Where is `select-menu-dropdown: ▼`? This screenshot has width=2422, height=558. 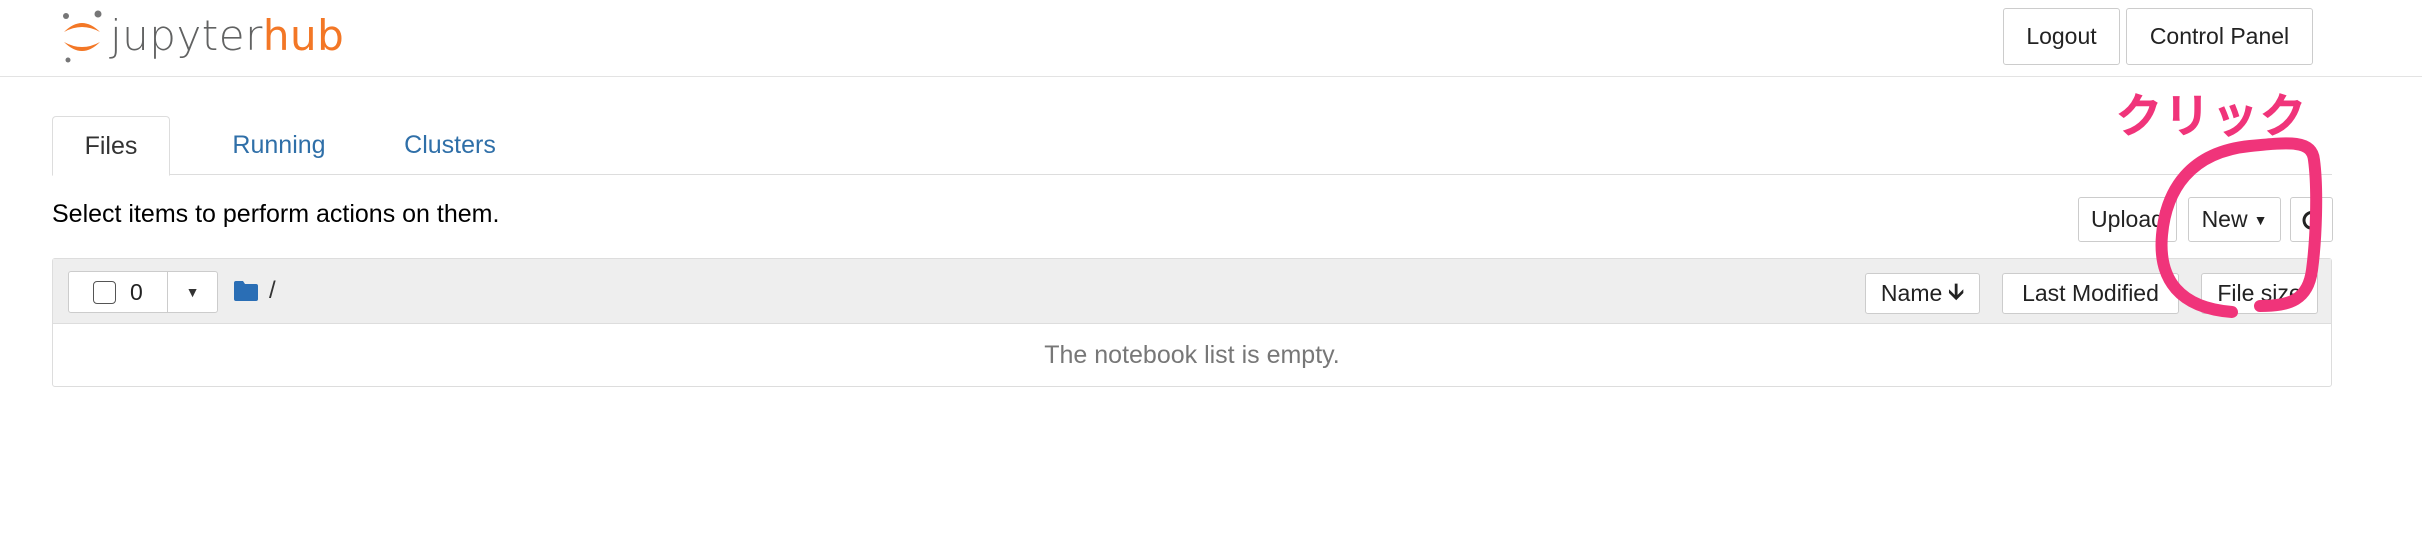
select-menu-dropdown: ▼ is located at coordinates (192, 292).